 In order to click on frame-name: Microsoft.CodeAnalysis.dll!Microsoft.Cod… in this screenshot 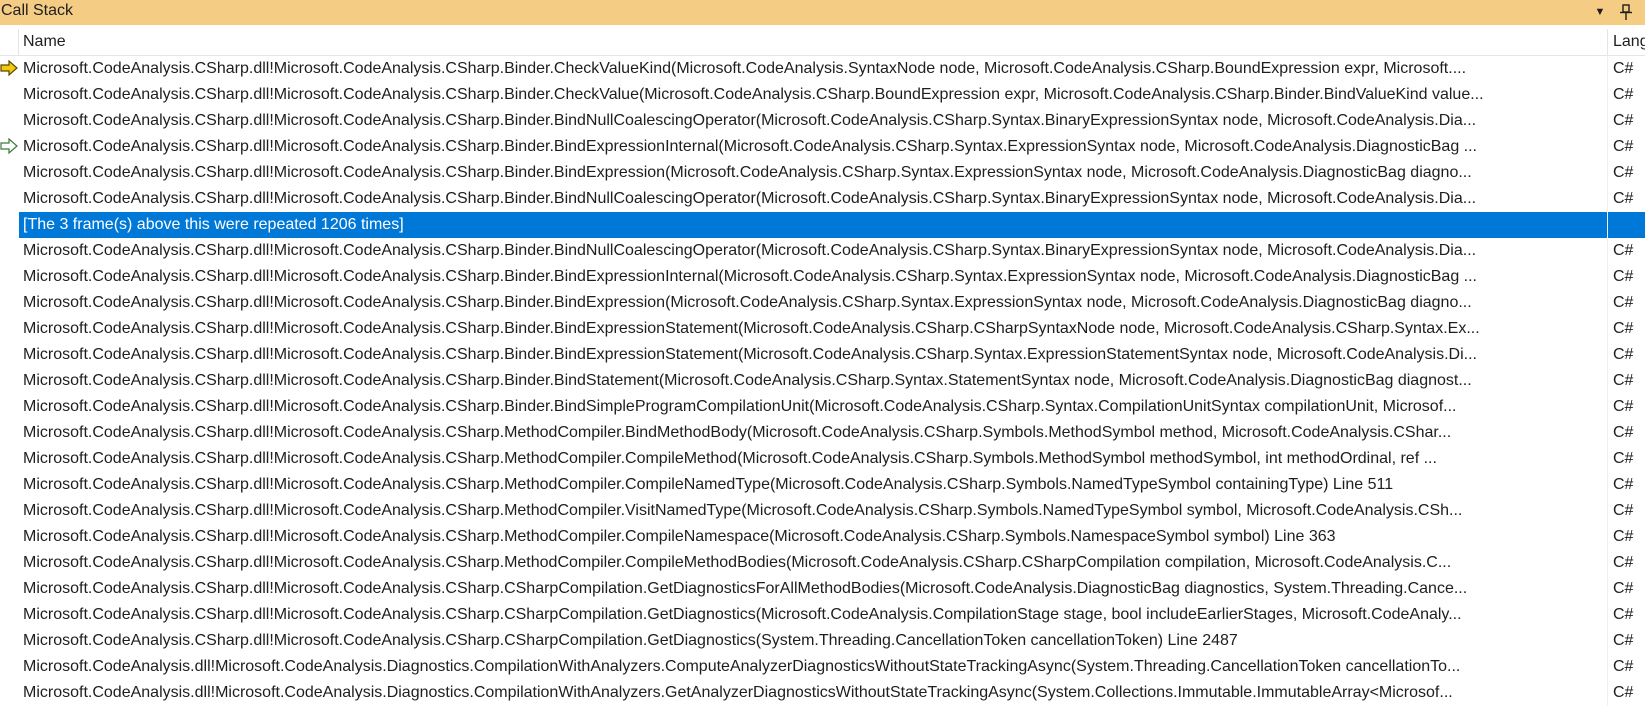, I will do `click(742, 666)`.